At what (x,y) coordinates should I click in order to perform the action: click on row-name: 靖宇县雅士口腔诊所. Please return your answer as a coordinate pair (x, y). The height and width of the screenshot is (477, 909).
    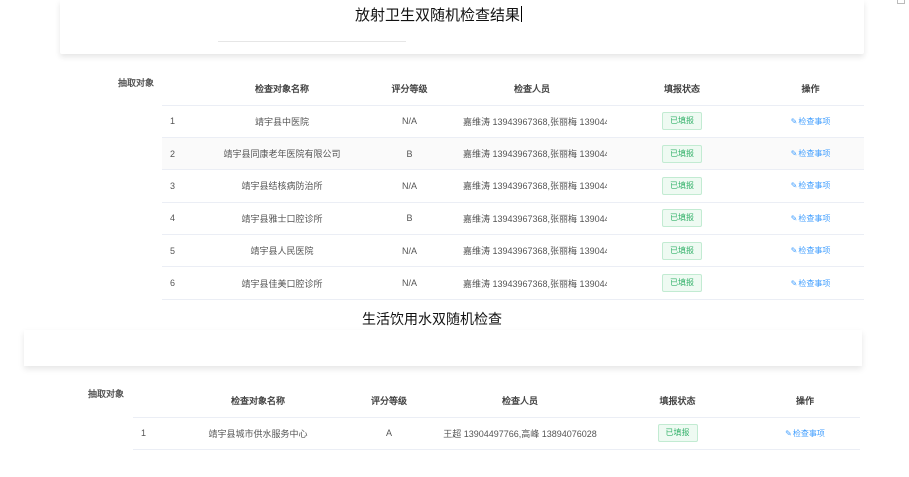
    Looking at the image, I should click on (282, 219).